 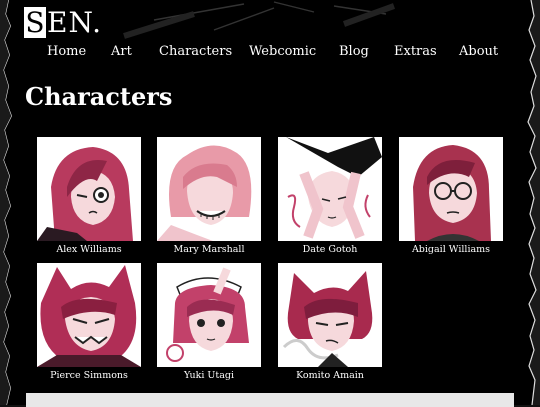 I want to click on nav-webcomic: Webcomic, so click(x=282, y=51).